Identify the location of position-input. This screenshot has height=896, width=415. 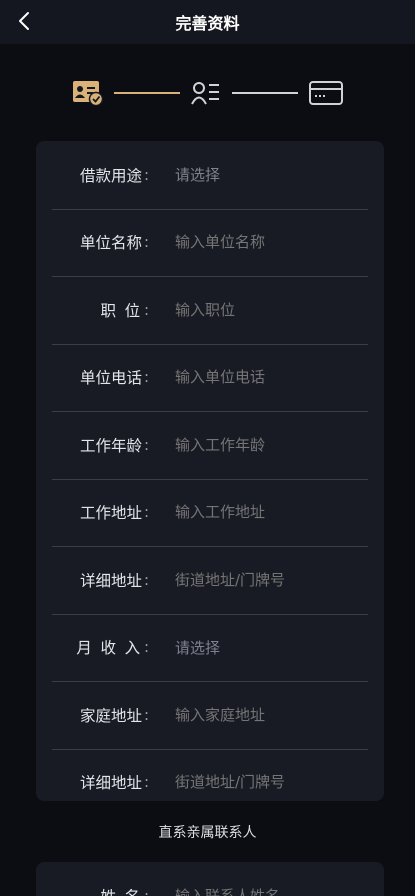
(270, 309).